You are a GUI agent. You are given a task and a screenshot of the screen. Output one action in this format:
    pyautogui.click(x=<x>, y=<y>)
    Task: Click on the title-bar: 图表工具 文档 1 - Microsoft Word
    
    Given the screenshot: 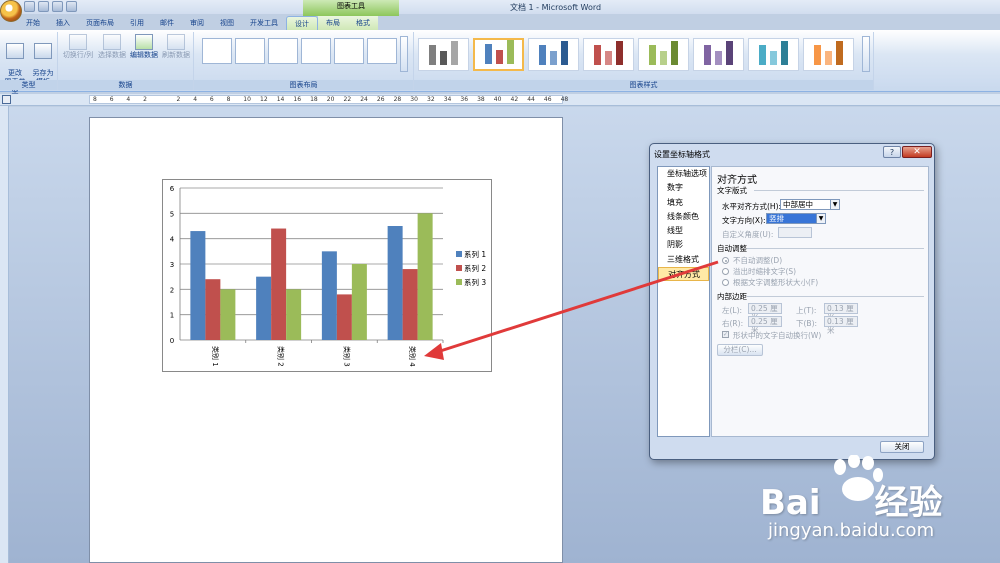 What is the action you would take?
    pyautogui.click(x=500, y=11)
    